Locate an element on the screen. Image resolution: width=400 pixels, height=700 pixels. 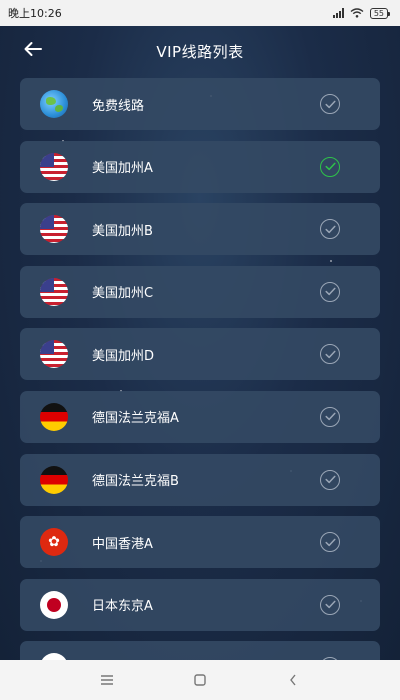
battery-level: 55 is located at coordinates (378, 13).